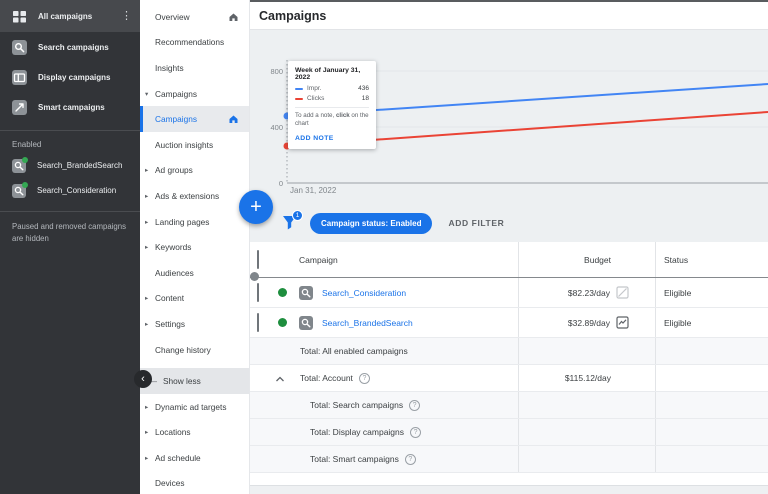  I want to click on nav-item-dynamic-ad-targets: ▸ Dynamic ad targets, so click(194, 407).